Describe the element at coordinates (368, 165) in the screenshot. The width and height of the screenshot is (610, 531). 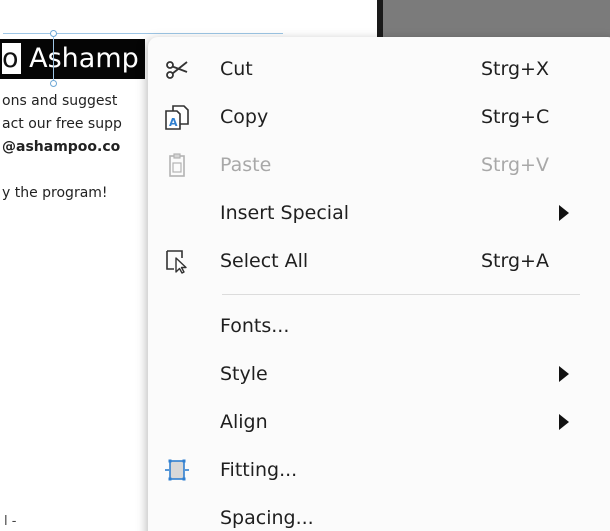
I see `menu-item-paste: Paste Strg+V` at that location.